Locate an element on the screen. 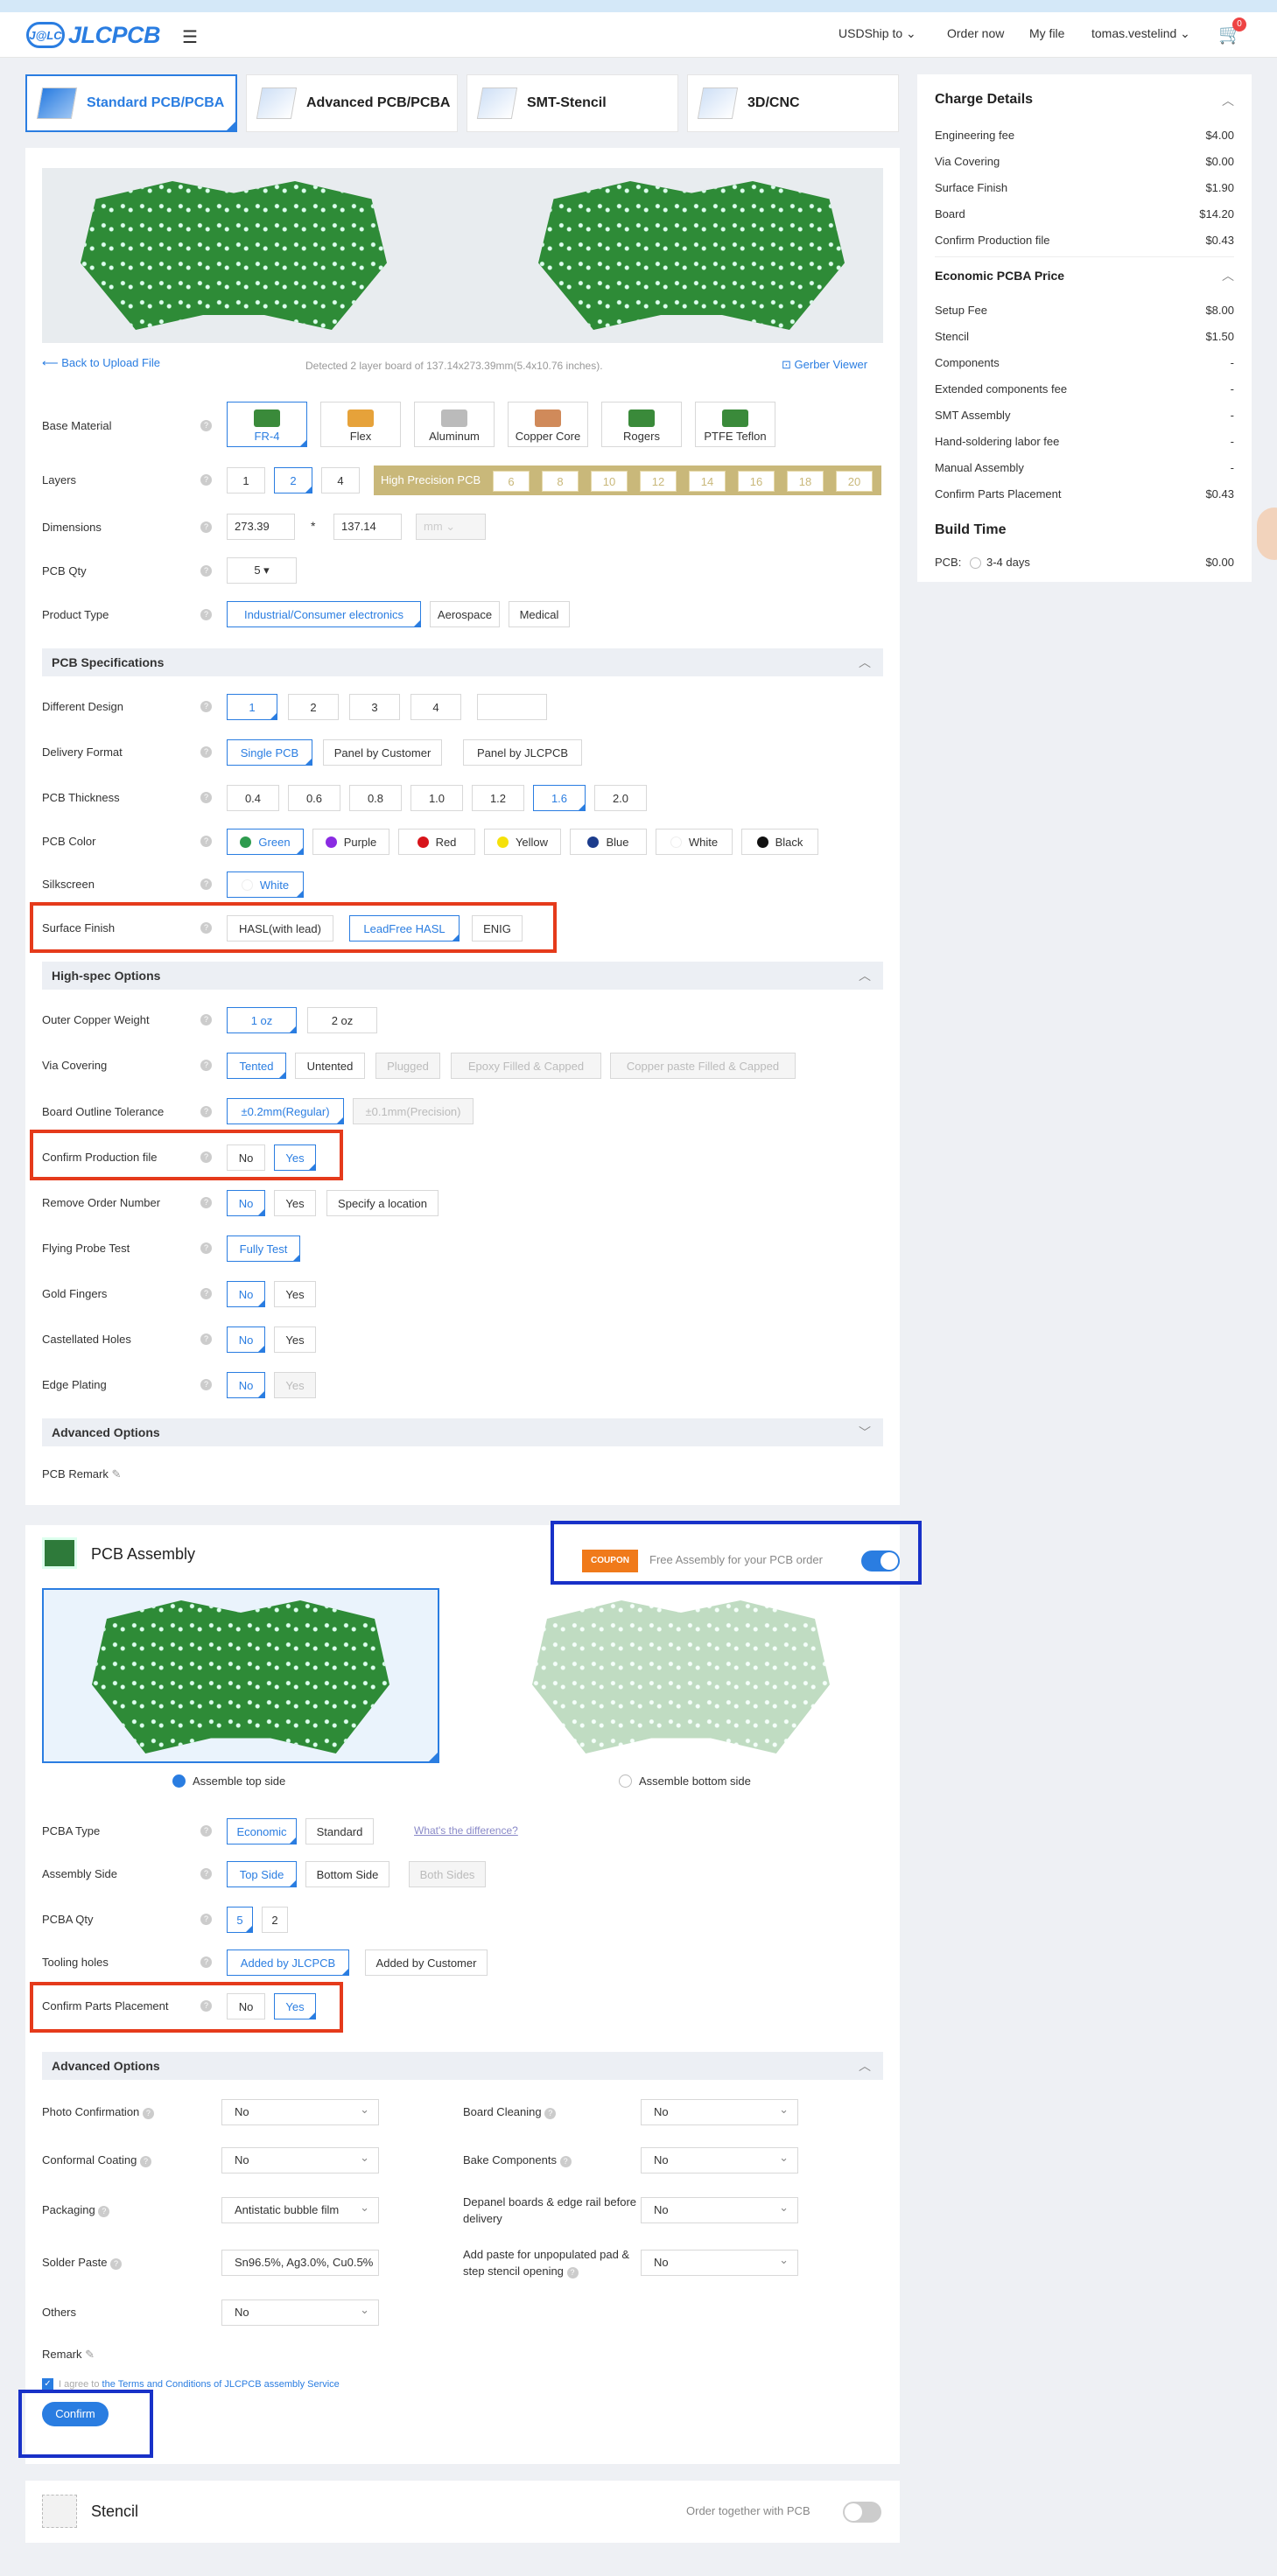 The image size is (1277, 2576). others-select: No is located at coordinates (300, 2313).